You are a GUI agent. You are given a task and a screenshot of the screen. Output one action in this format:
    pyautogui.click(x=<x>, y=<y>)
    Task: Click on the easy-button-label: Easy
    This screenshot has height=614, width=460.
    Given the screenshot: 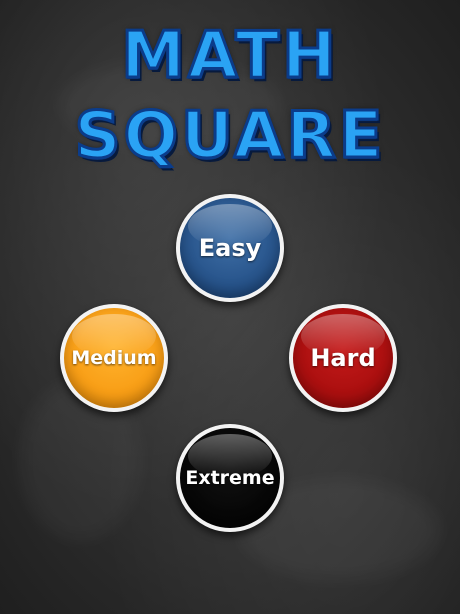 What is the action you would take?
    pyautogui.click(x=230, y=248)
    